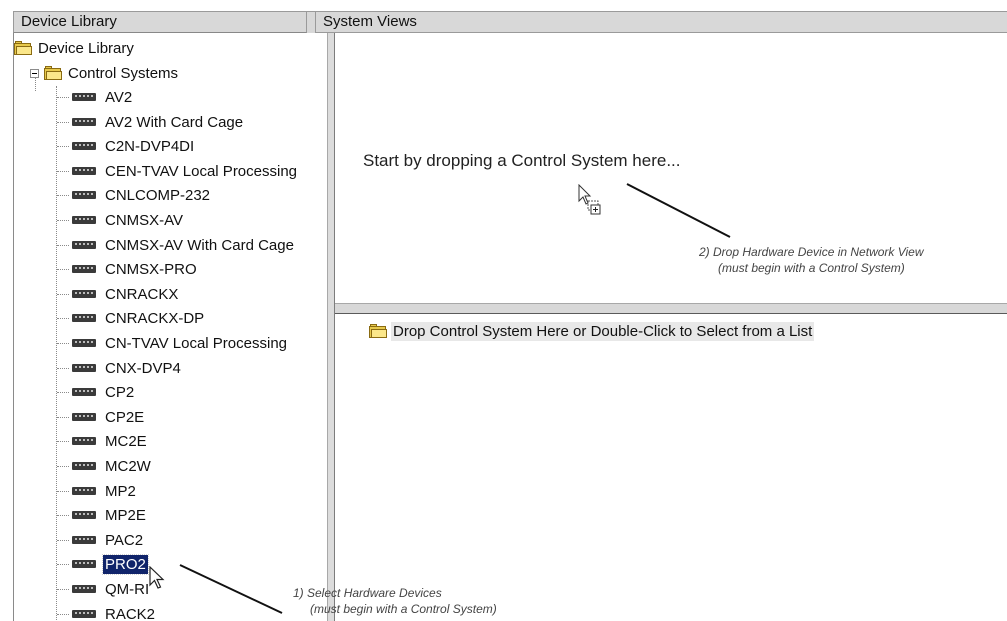 Image resolution: width=1007 pixels, height=621 pixels. Describe the element at coordinates (151, 269) in the screenshot. I see `device-item-label: CNMSX-PRO` at that location.